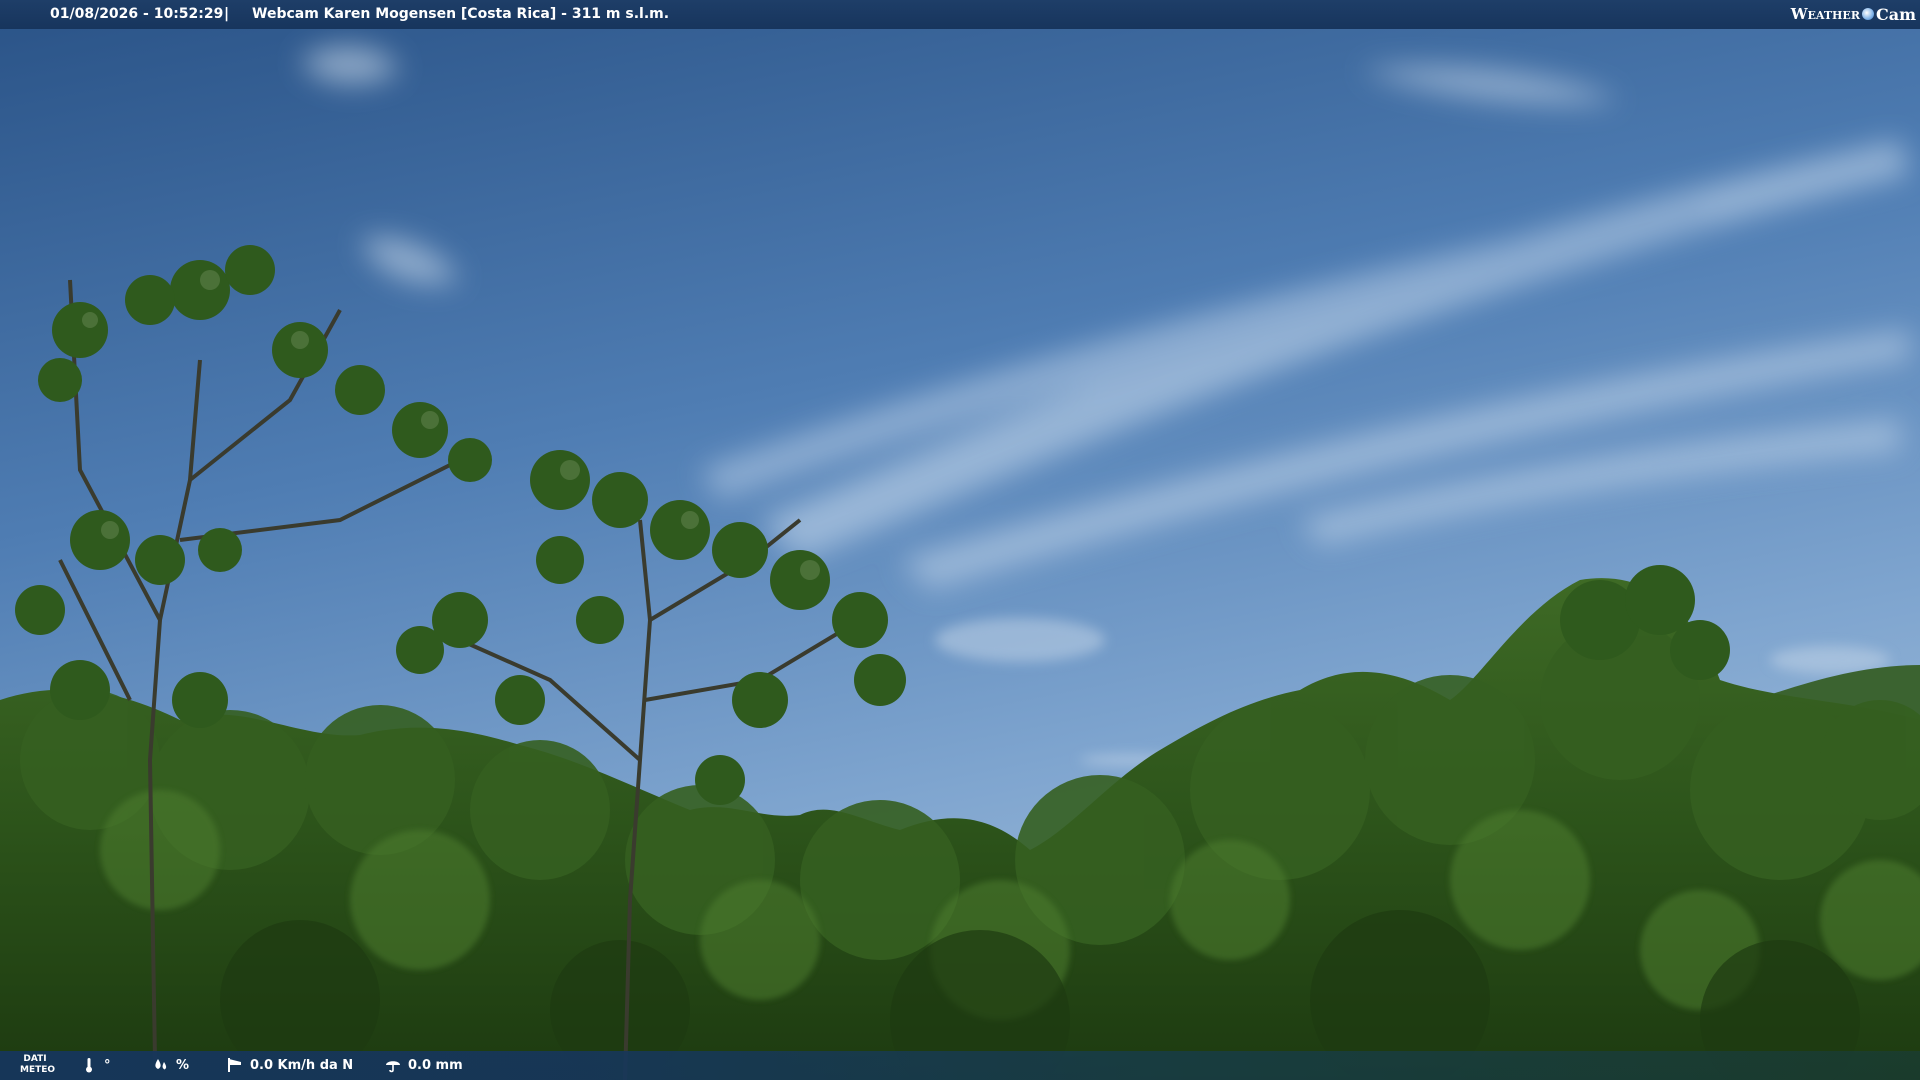  I want to click on wind-readout: 0.0 Km/h da N, so click(289, 1065).